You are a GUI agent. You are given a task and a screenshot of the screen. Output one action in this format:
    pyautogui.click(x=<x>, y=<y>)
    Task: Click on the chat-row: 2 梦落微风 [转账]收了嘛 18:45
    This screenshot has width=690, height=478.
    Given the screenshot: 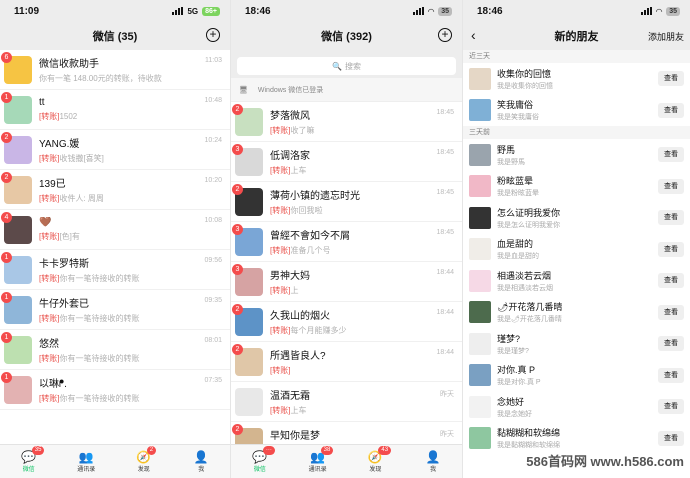 What is the action you would take?
    pyautogui.click(x=346, y=122)
    